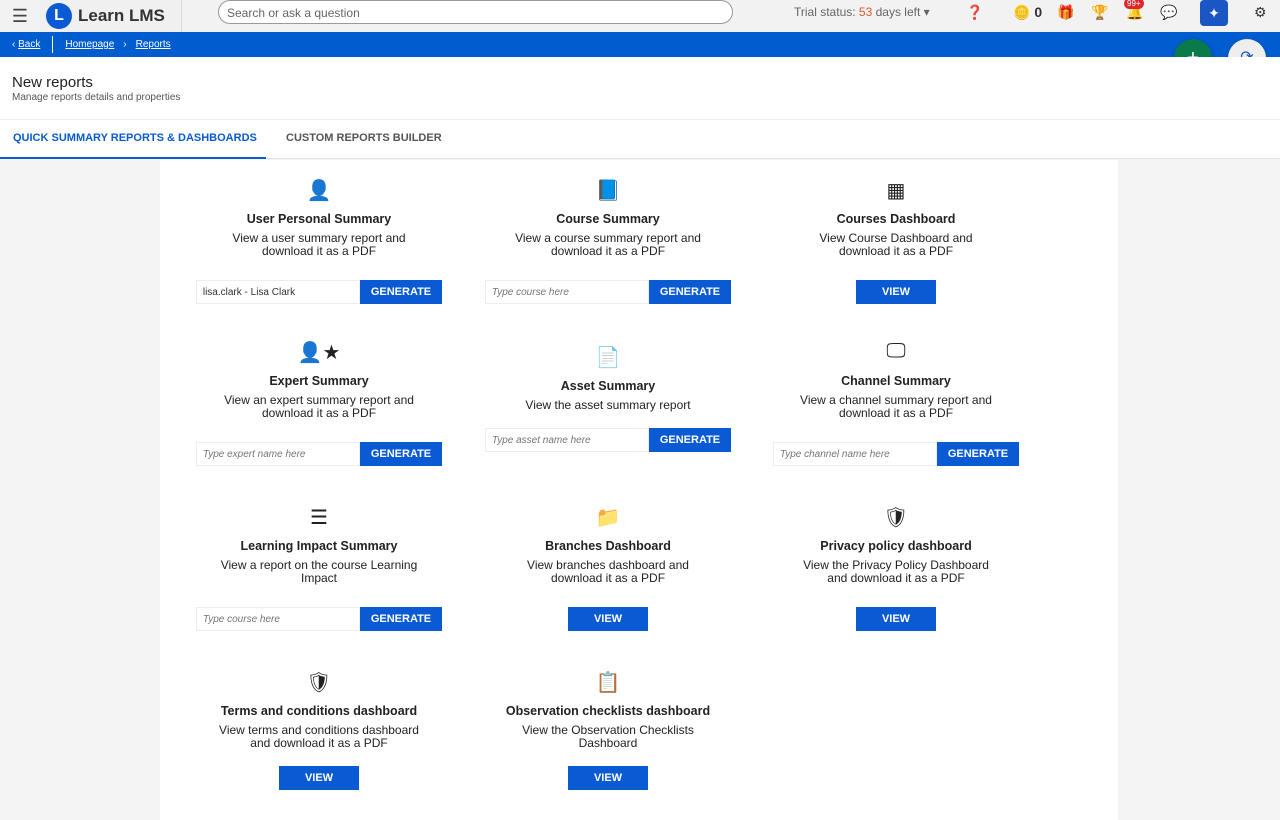 The image size is (1280, 820). I want to click on dashboard-icon: ▦, so click(896, 191).